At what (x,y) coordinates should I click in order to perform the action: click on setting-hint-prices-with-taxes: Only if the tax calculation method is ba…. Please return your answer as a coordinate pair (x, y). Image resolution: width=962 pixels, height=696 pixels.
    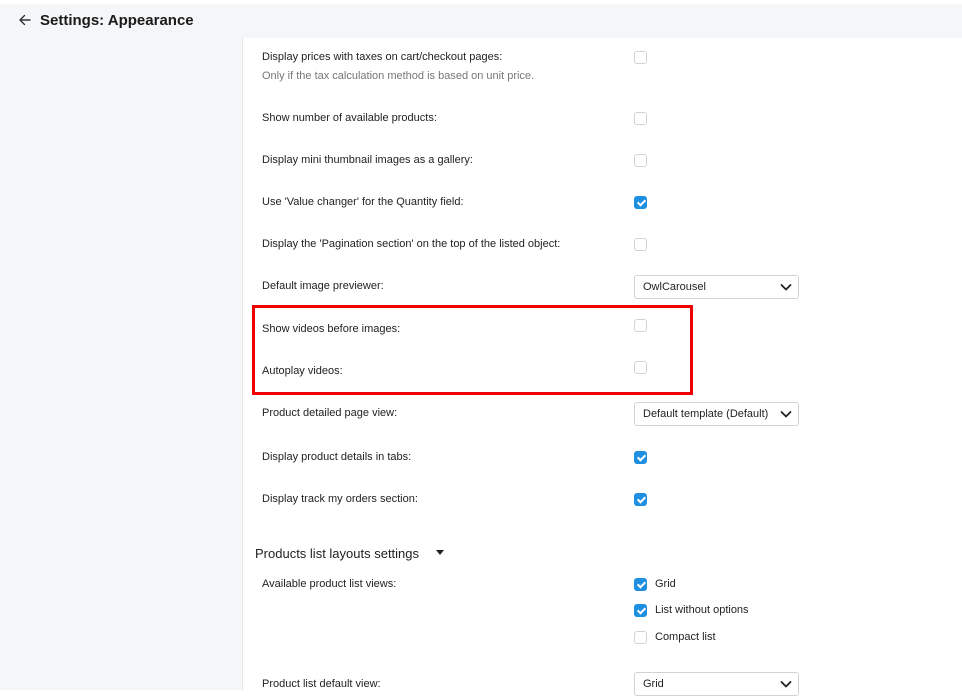
    Looking at the image, I should click on (398, 76).